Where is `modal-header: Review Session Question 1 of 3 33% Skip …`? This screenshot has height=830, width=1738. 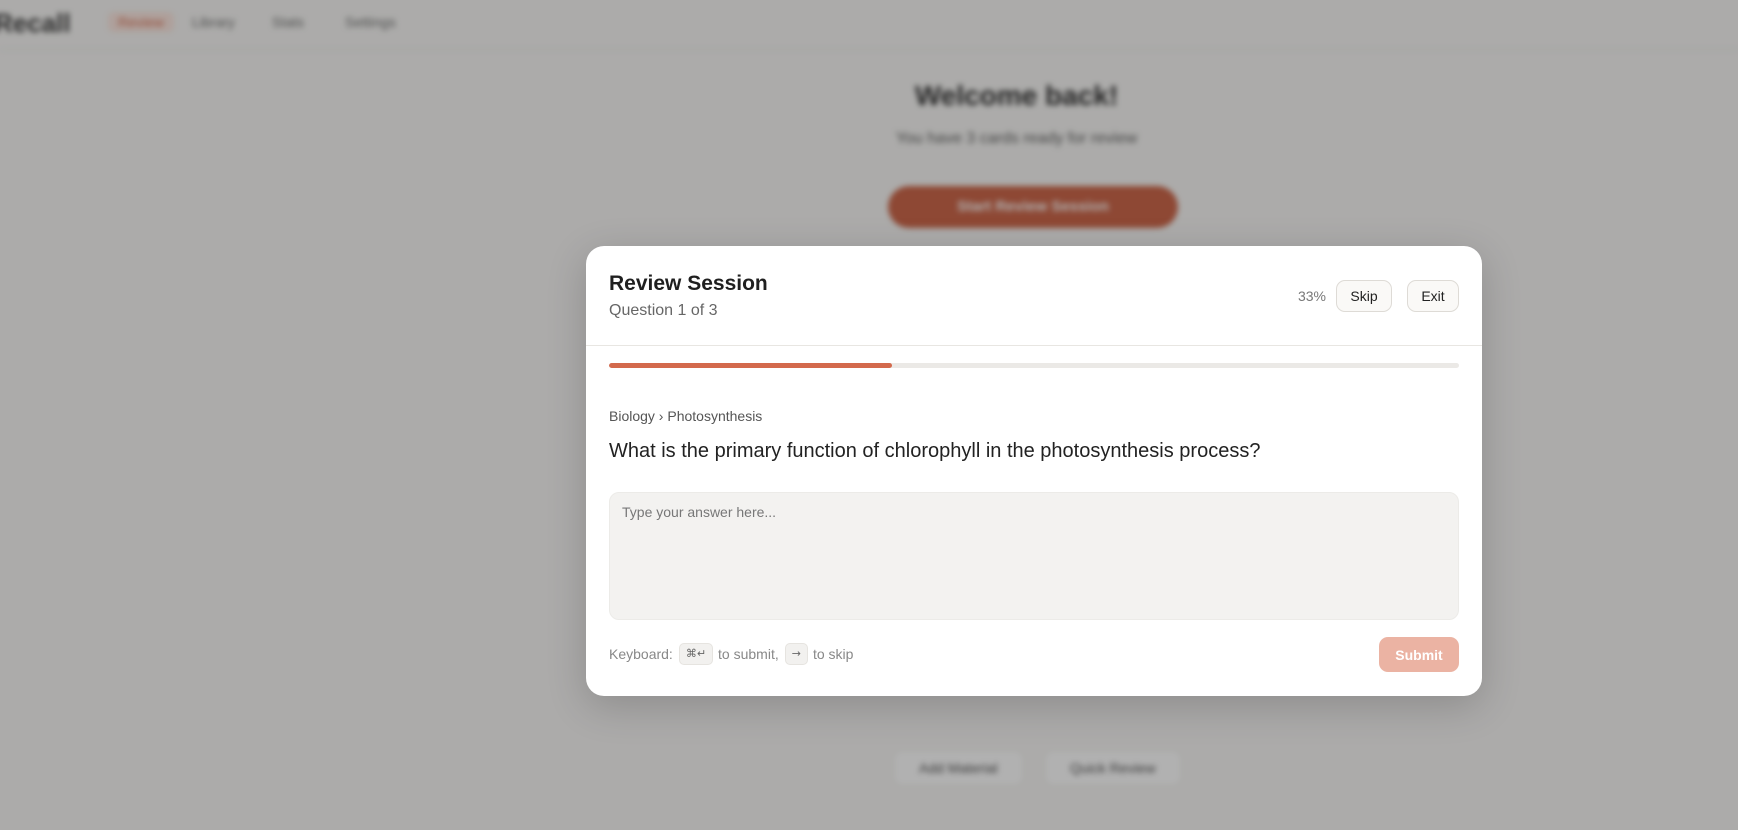
modal-header: Review Session Question 1 of 3 33% Skip … is located at coordinates (1034, 296).